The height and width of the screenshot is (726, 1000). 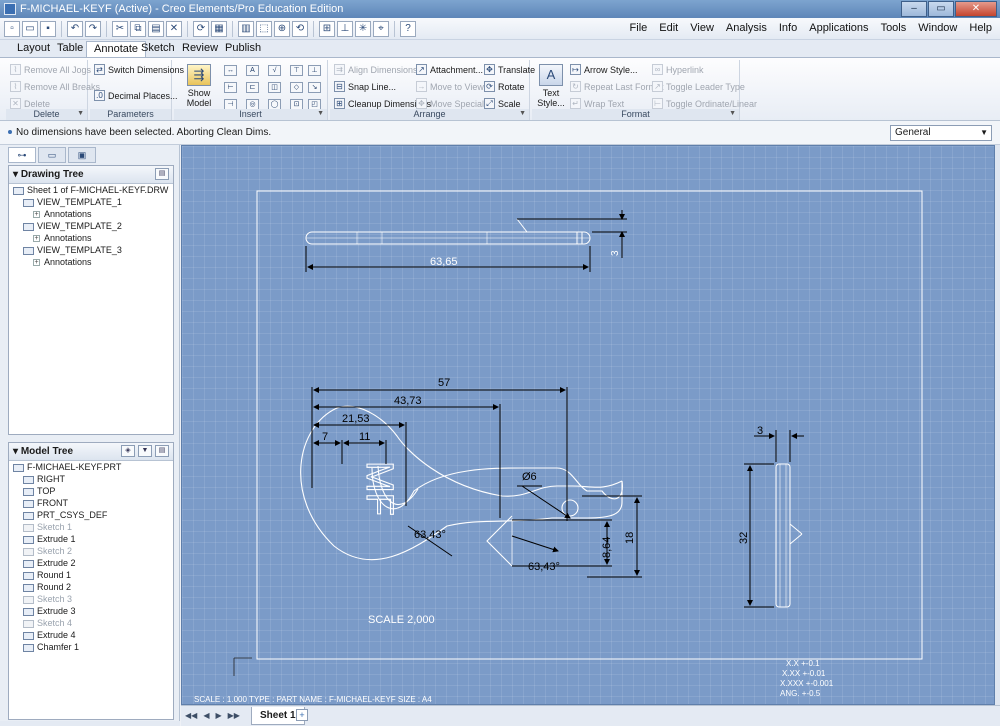 What do you see at coordinates (980, 28) in the screenshot?
I see `menu-help: Help` at bounding box center [980, 28].